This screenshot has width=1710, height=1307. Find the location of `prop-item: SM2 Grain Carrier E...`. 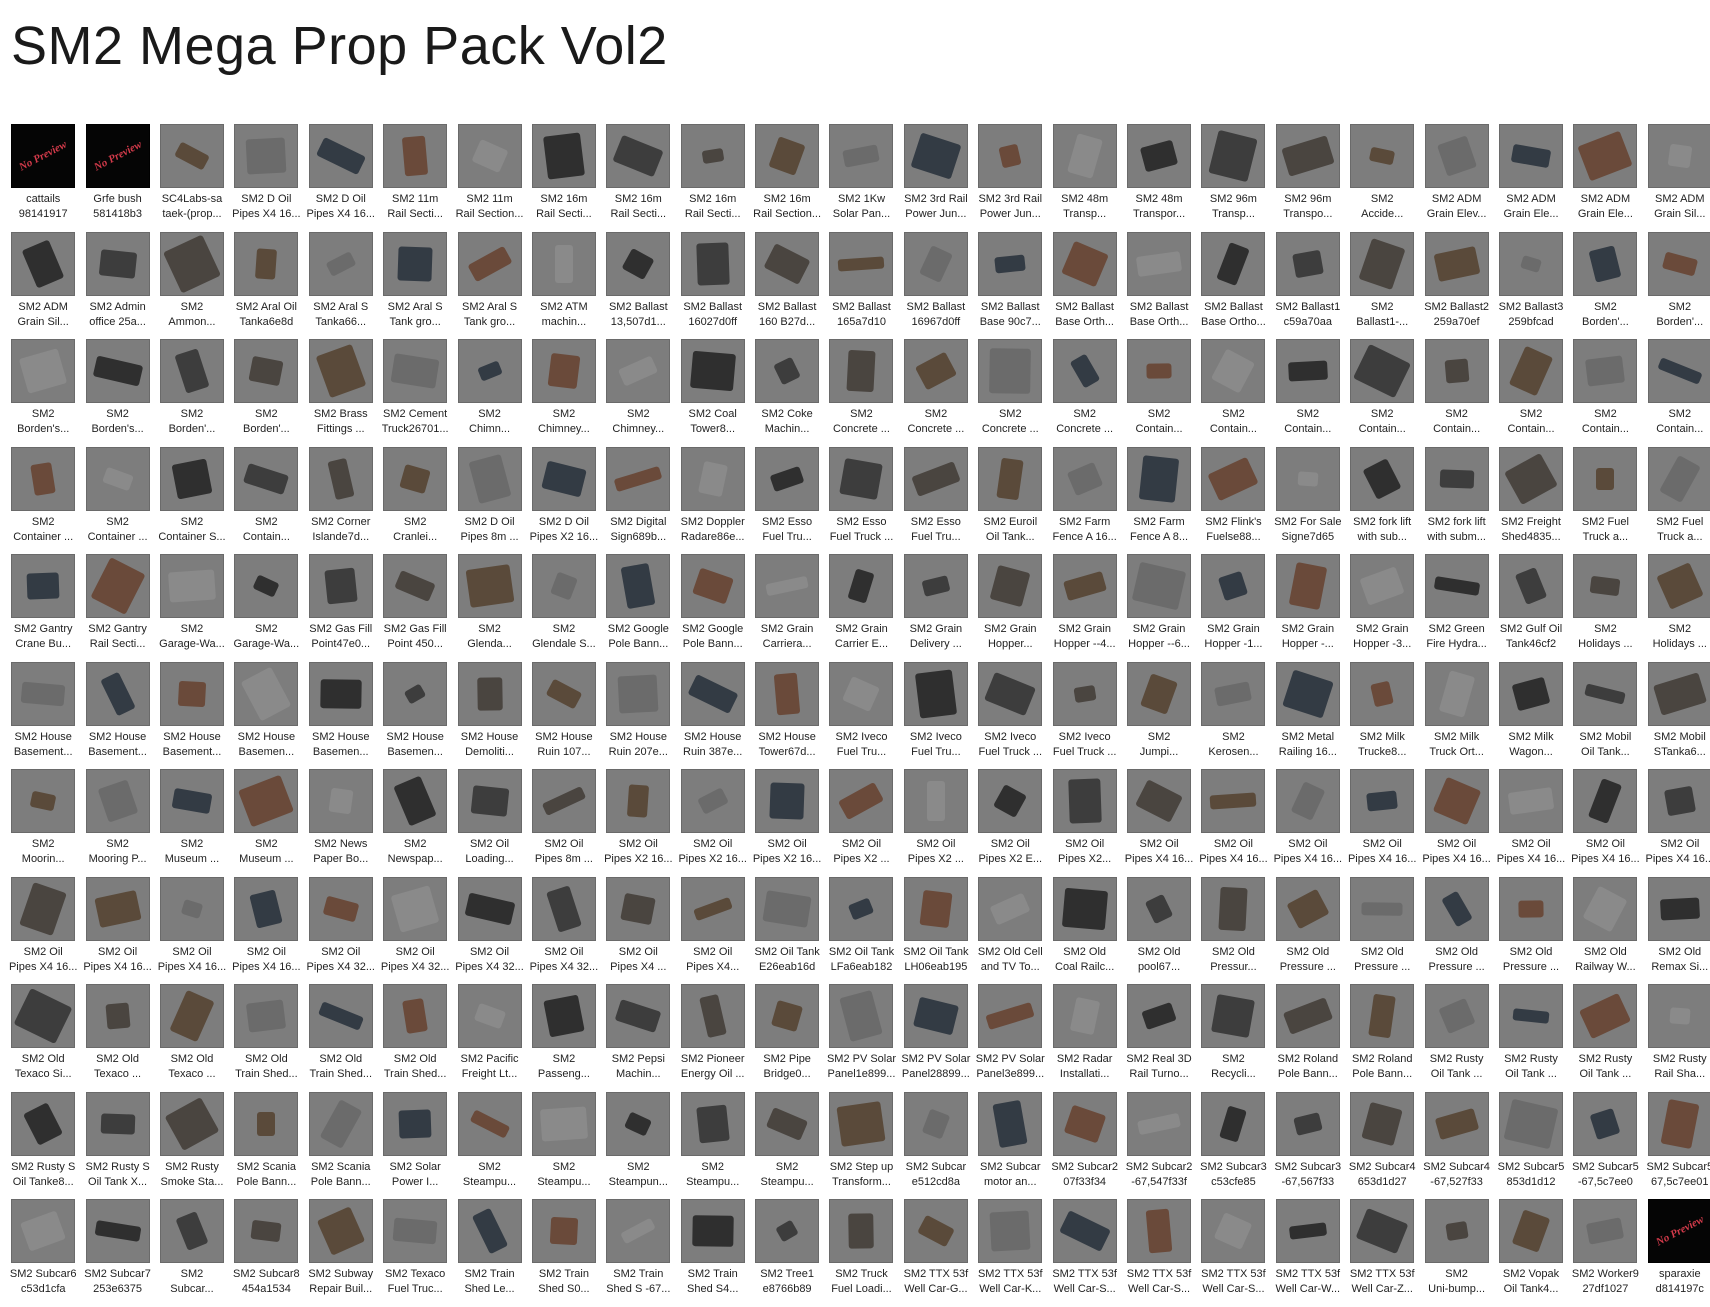

prop-item: SM2 Grain Carrier E... is located at coordinates (861, 608).